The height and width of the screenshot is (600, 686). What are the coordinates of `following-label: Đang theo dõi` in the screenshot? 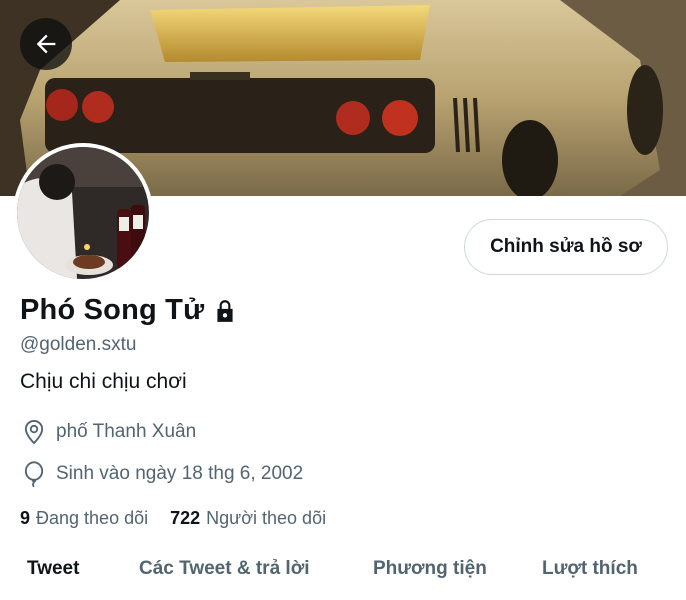 It's located at (92, 518).